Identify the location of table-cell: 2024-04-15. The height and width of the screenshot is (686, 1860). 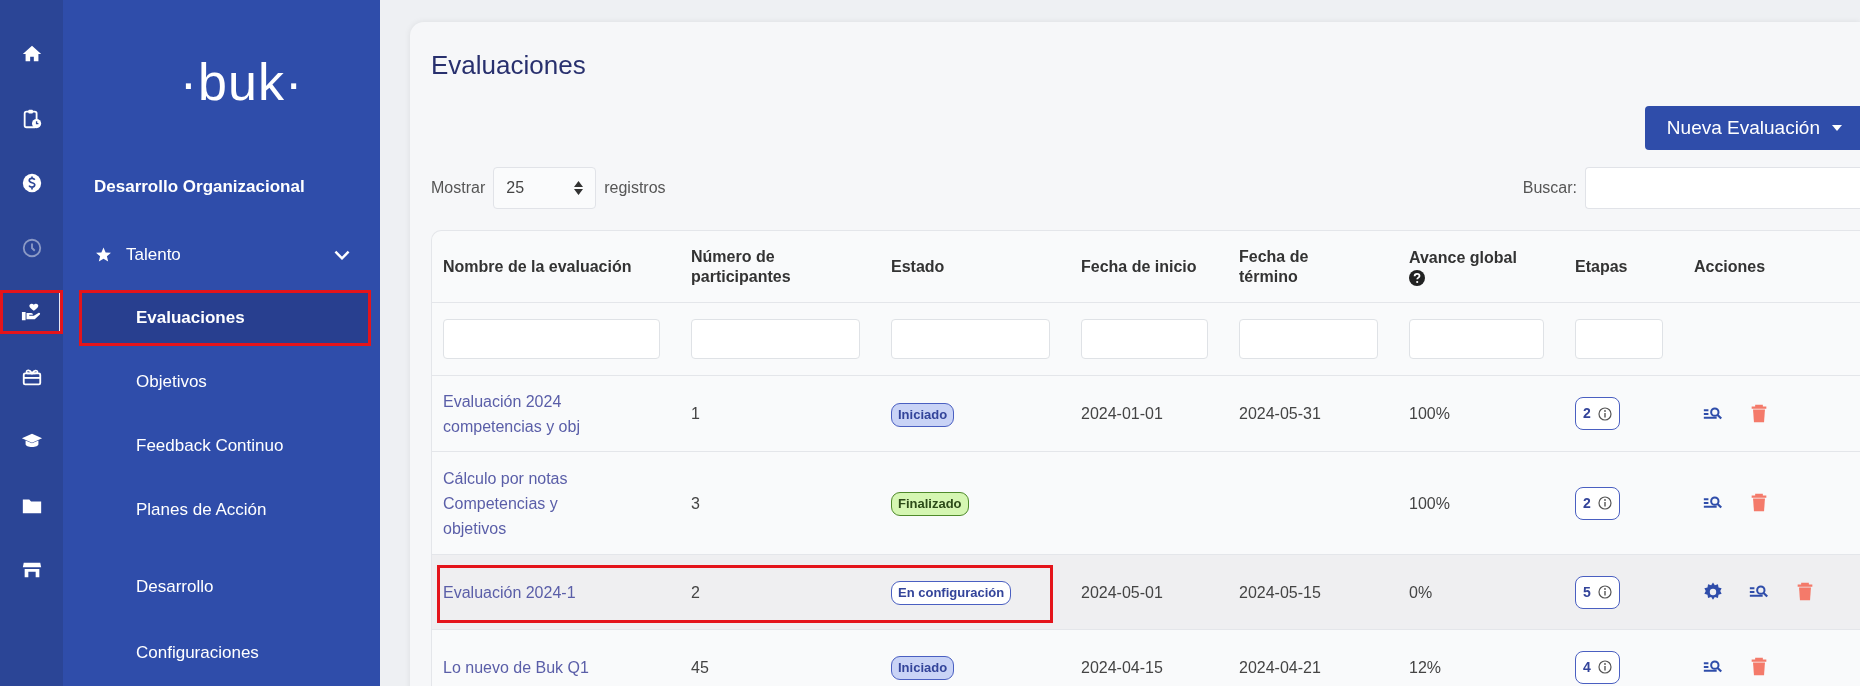
(1122, 667).